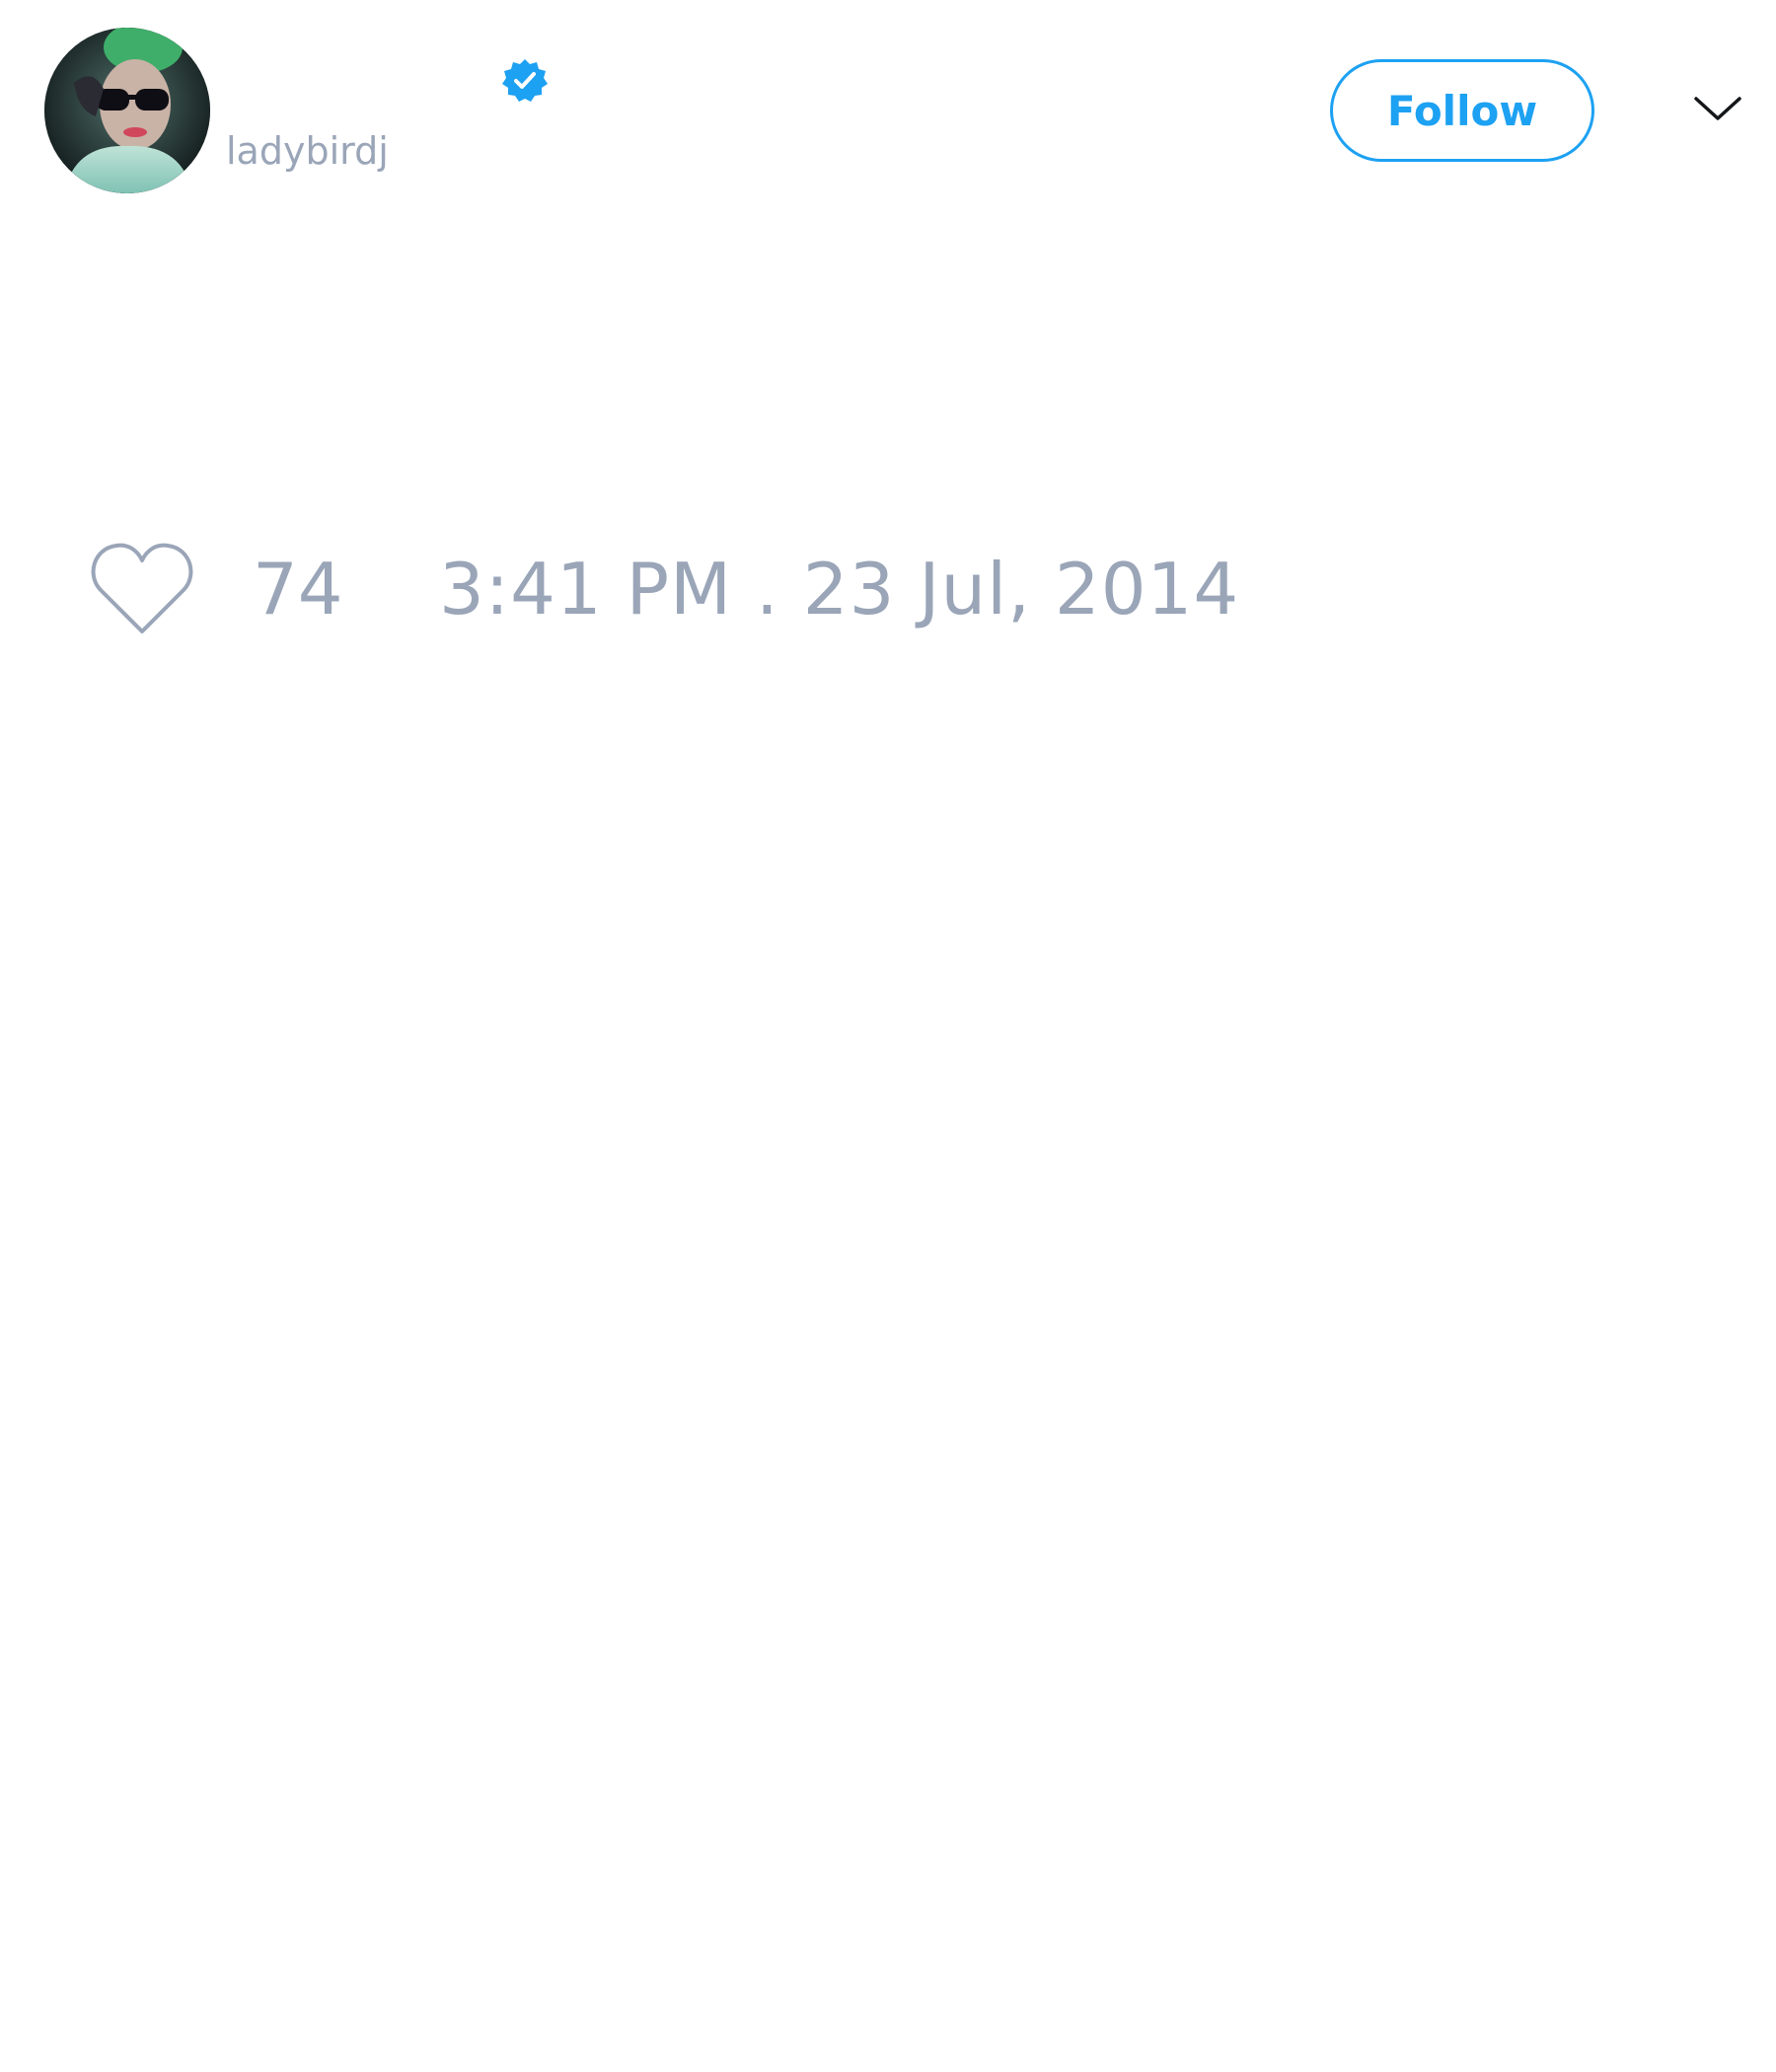 This screenshot has width=1776, height=2072. Describe the element at coordinates (307, 151) in the screenshot. I see `handle: ladybirdj` at that location.